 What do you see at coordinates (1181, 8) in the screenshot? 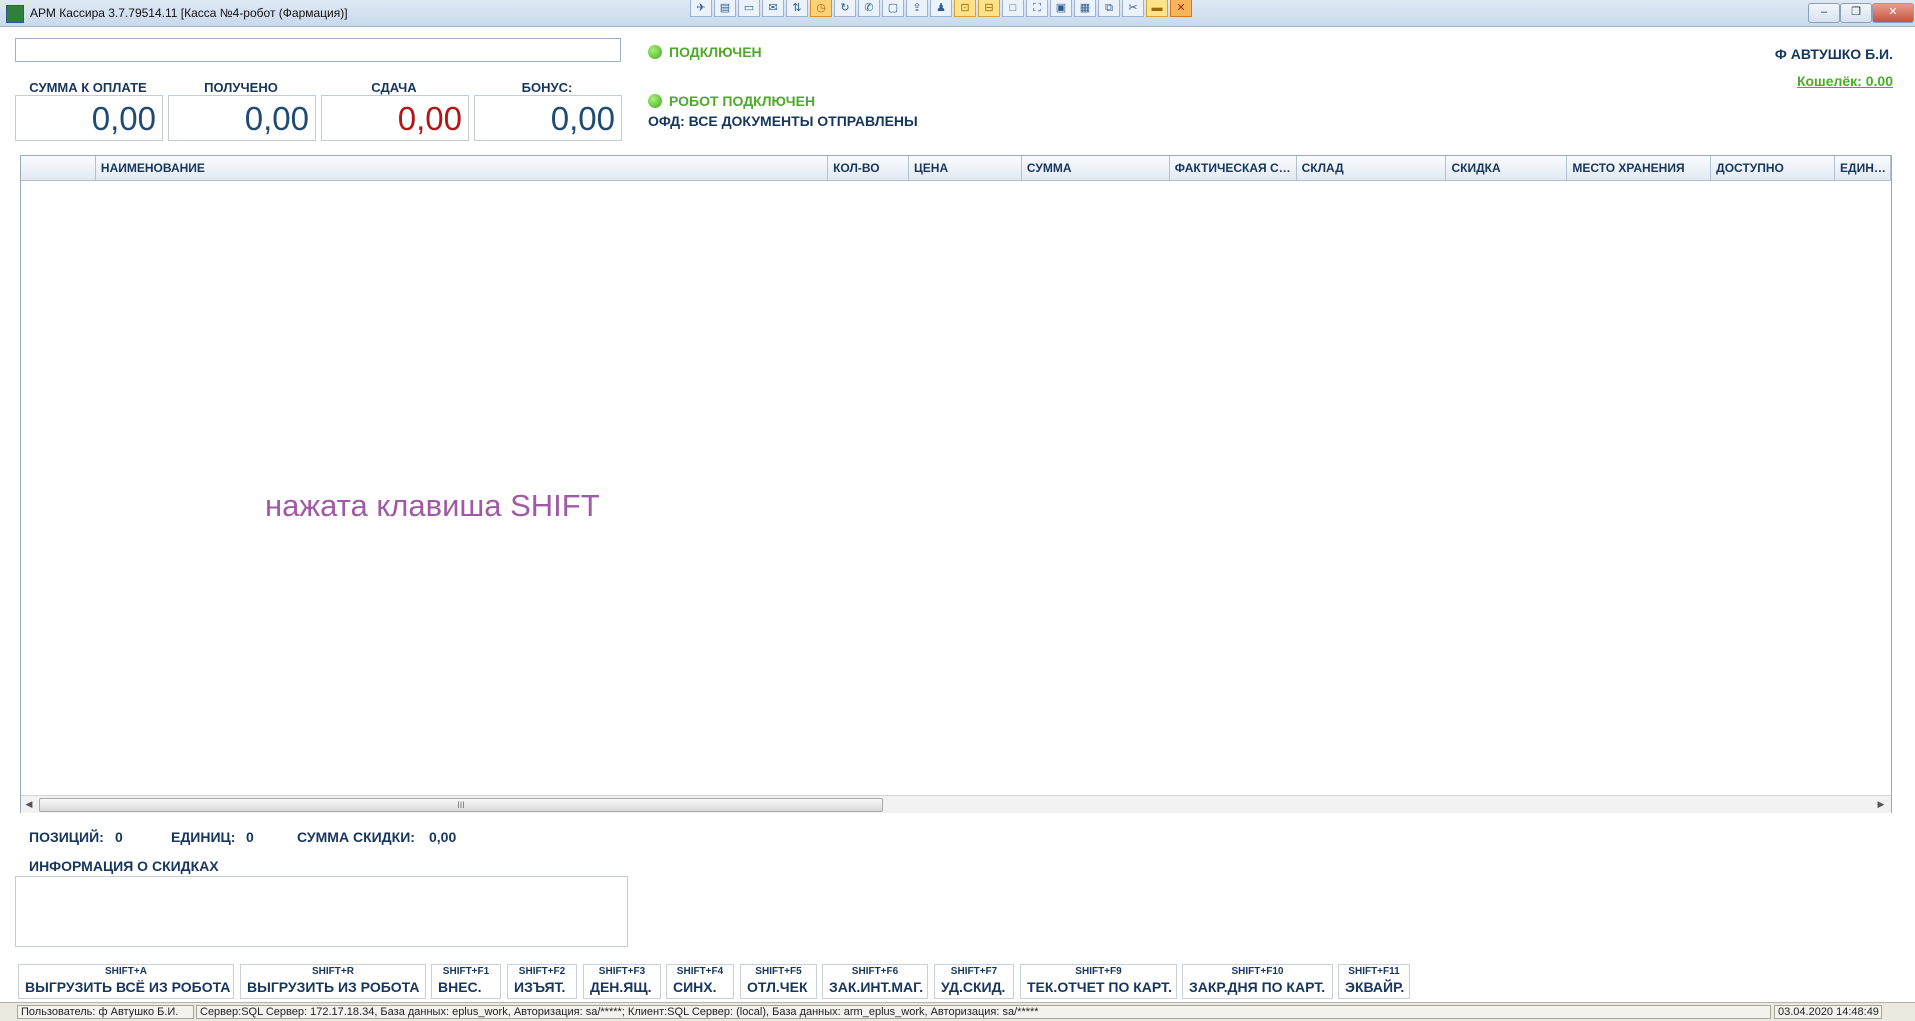
I see `exit-icon: ✕` at bounding box center [1181, 8].